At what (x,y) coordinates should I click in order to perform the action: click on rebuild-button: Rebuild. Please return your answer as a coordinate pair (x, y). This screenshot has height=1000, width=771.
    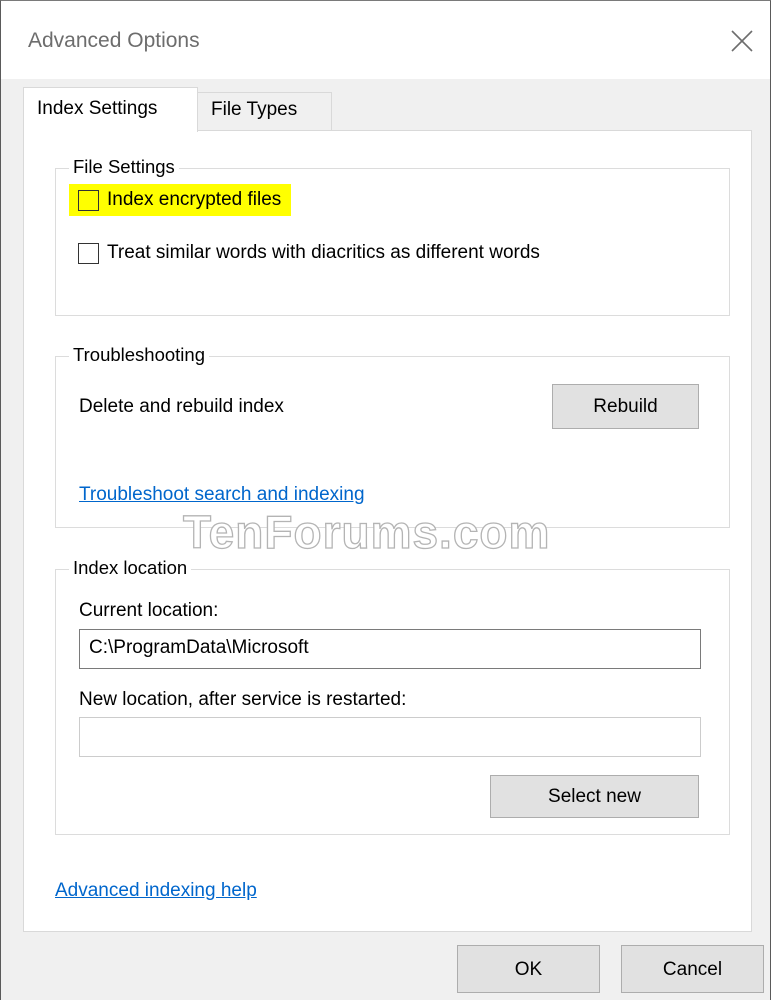
    Looking at the image, I should click on (625, 406).